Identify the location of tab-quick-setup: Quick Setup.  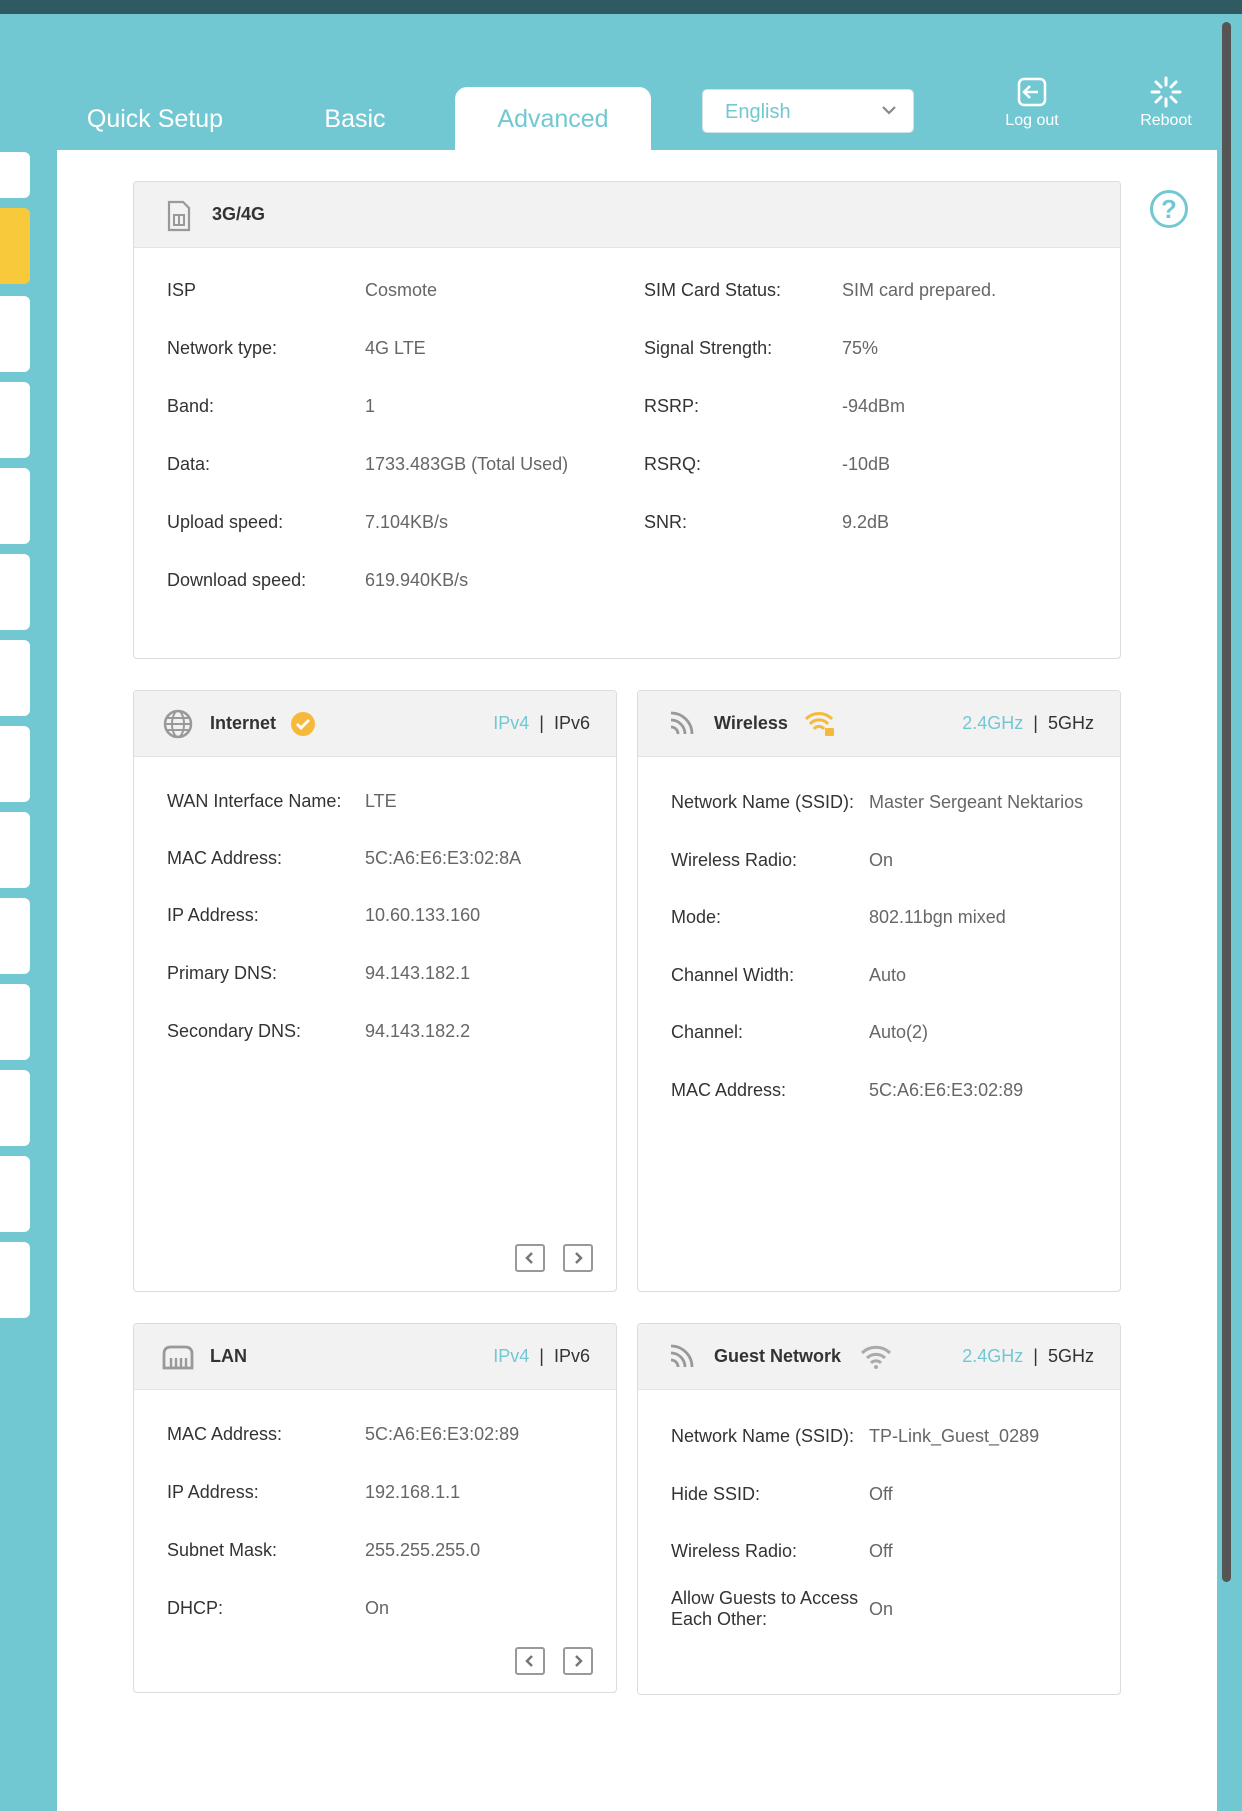
(155, 119).